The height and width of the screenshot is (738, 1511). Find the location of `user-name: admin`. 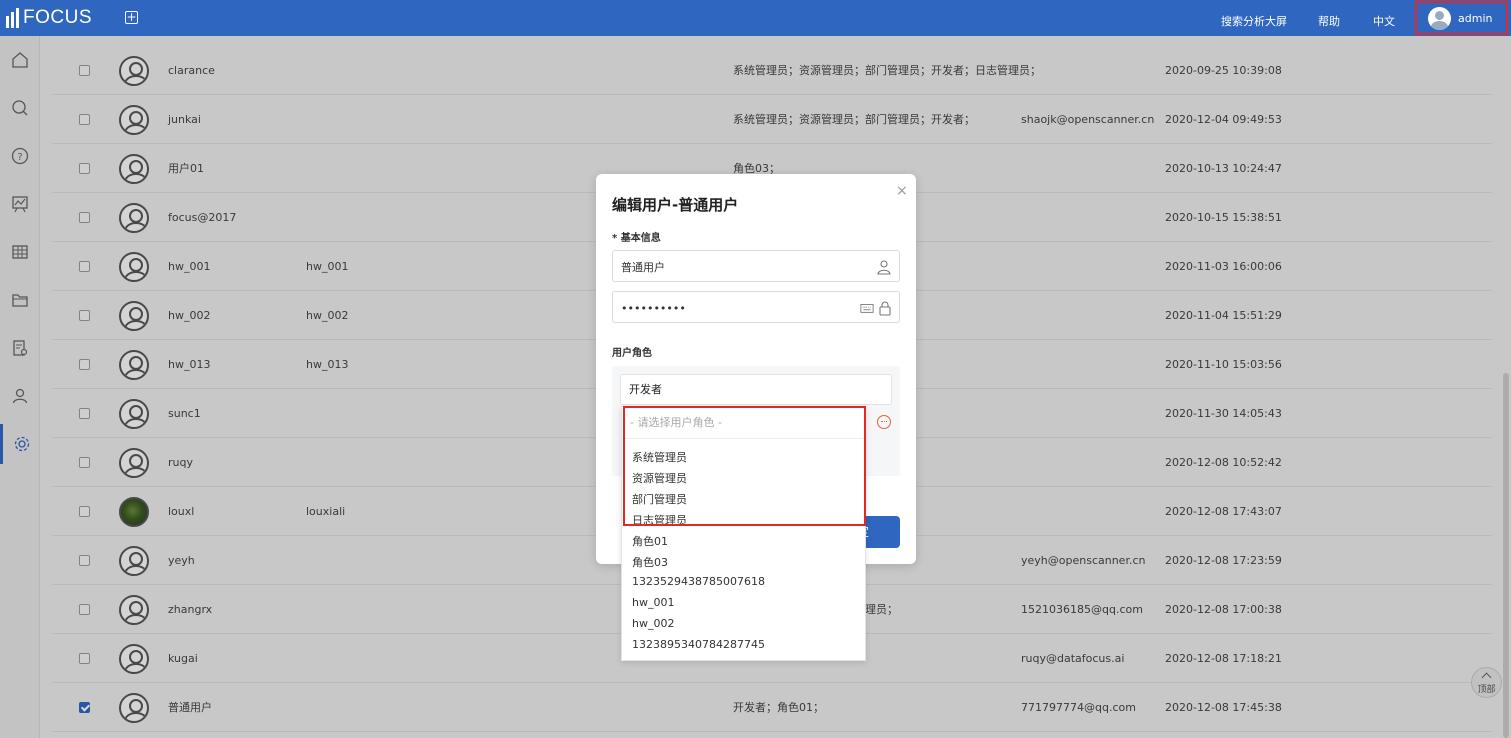

user-name: admin is located at coordinates (1475, 18).